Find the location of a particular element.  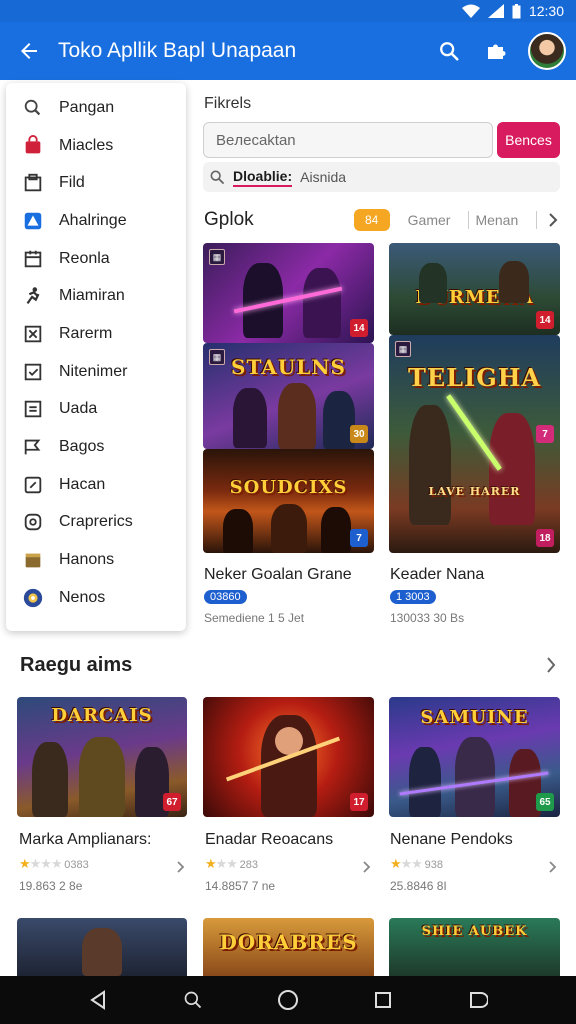

search-button is located at coordinates (449, 51).